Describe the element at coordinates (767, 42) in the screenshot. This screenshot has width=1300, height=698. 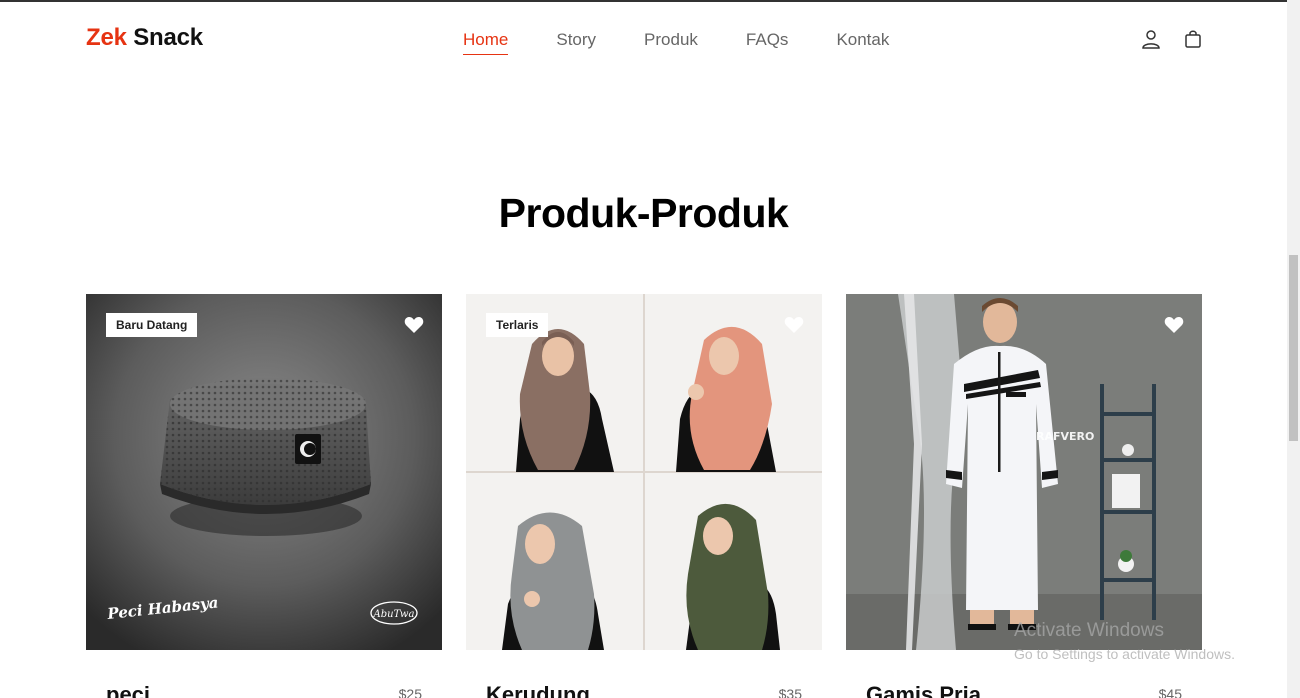
I see `nav-item-faqs: FAQs` at that location.